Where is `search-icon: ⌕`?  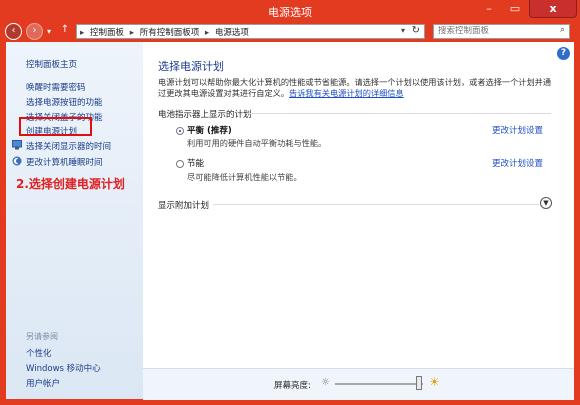
search-icon: ⌕ is located at coordinates (562, 30).